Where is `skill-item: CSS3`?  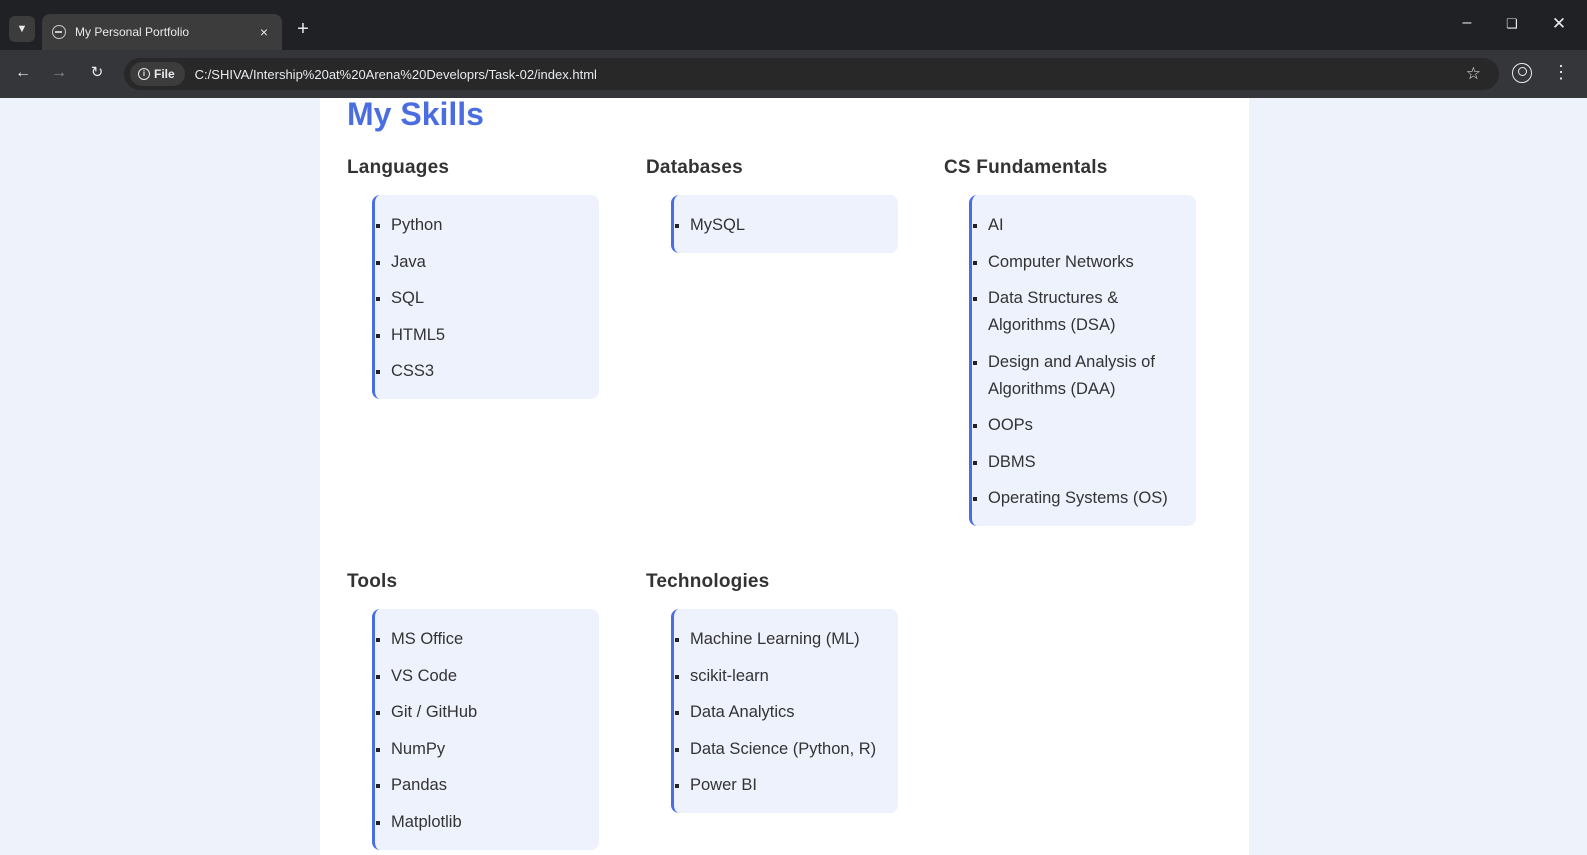
skill-item: CSS3 is located at coordinates (487, 371).